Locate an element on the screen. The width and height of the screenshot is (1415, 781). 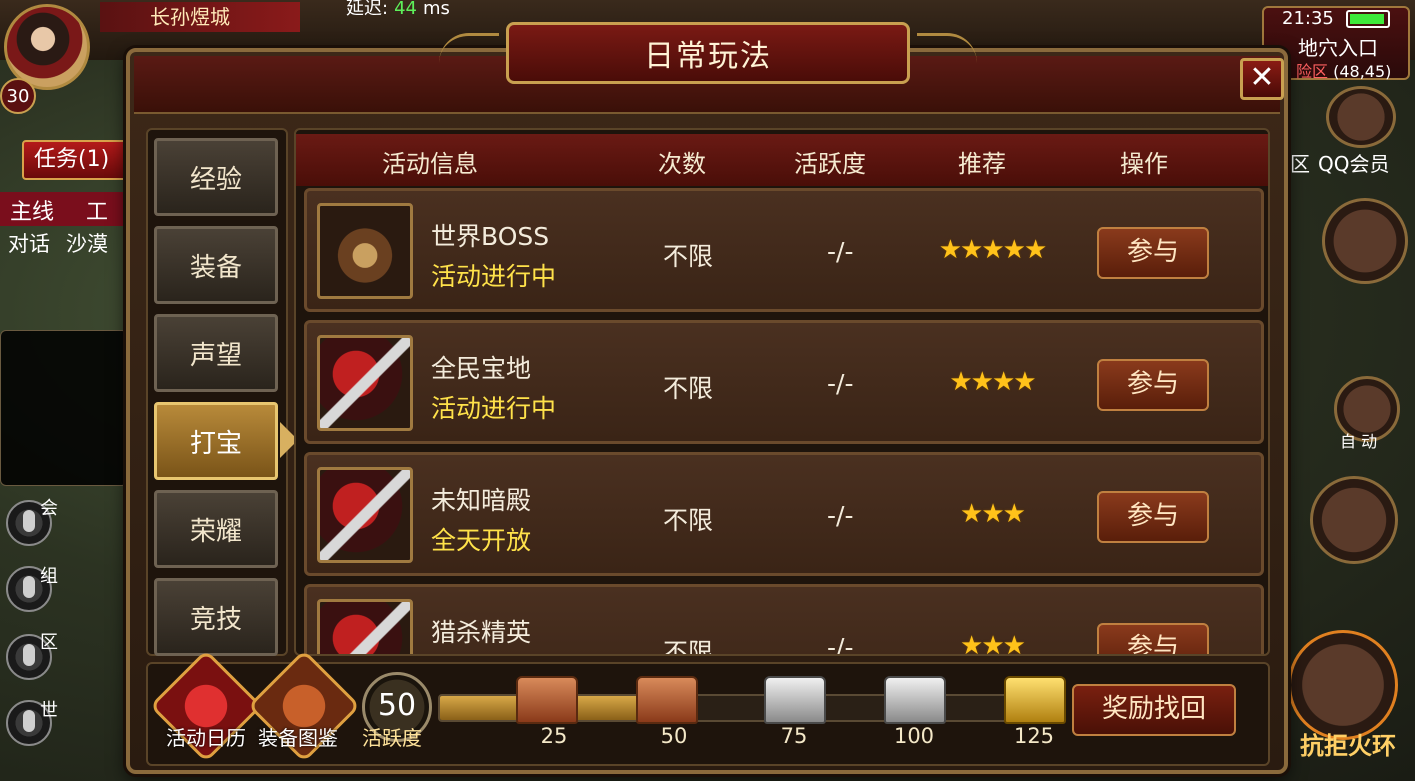
activity-name: 全民宝地 is located at coordinates (481, 368).